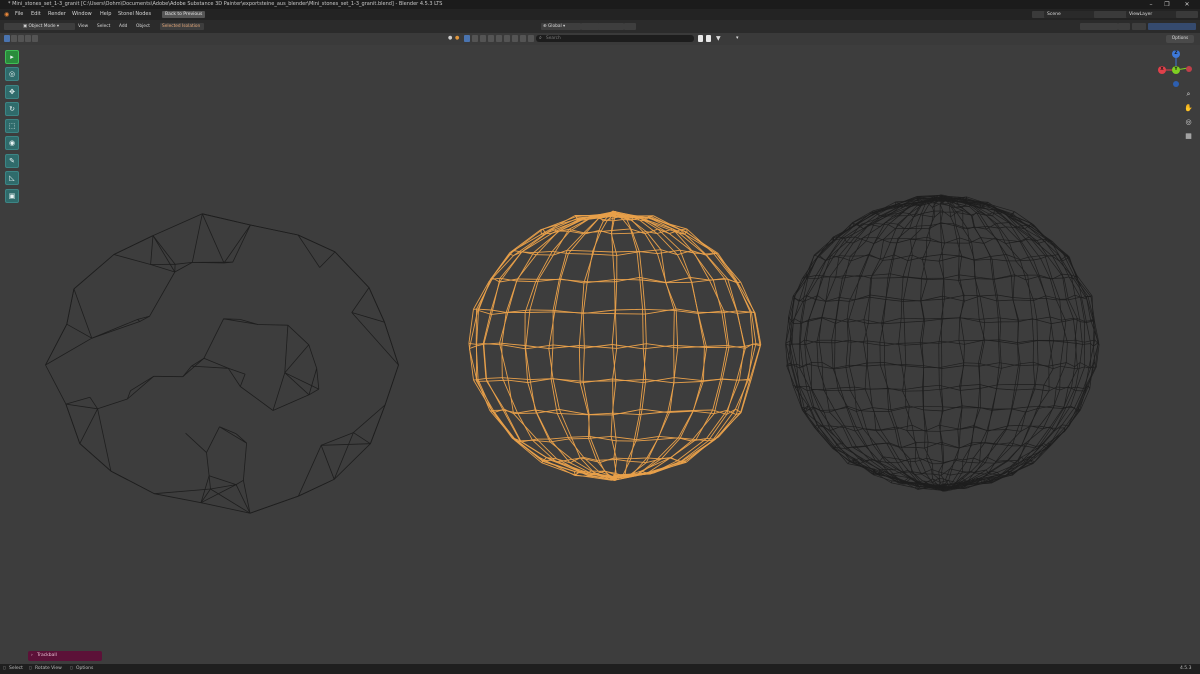 This screenshot has width=1200, height=674. Describe the element at coordinates (48, 668) in the screenshot. I see `status-rotate-view: Rotate View` at that location.